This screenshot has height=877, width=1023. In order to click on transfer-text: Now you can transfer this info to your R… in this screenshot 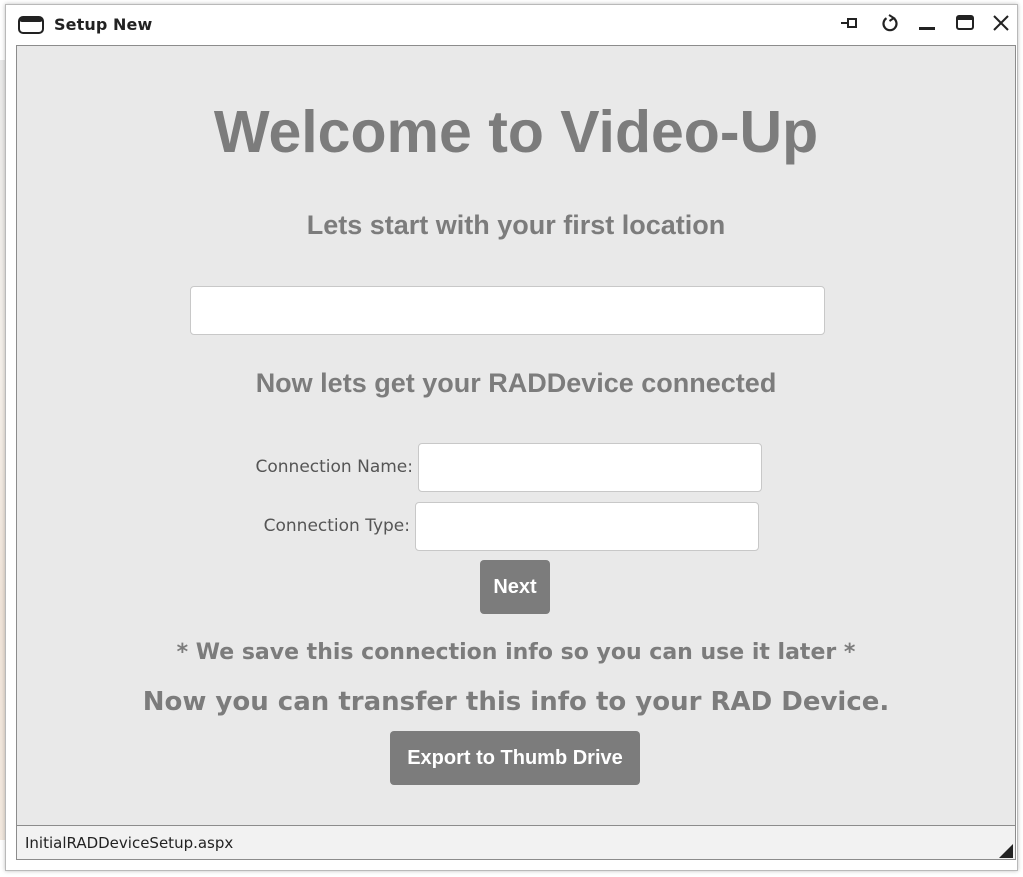, I will do `click(516, 702)`.